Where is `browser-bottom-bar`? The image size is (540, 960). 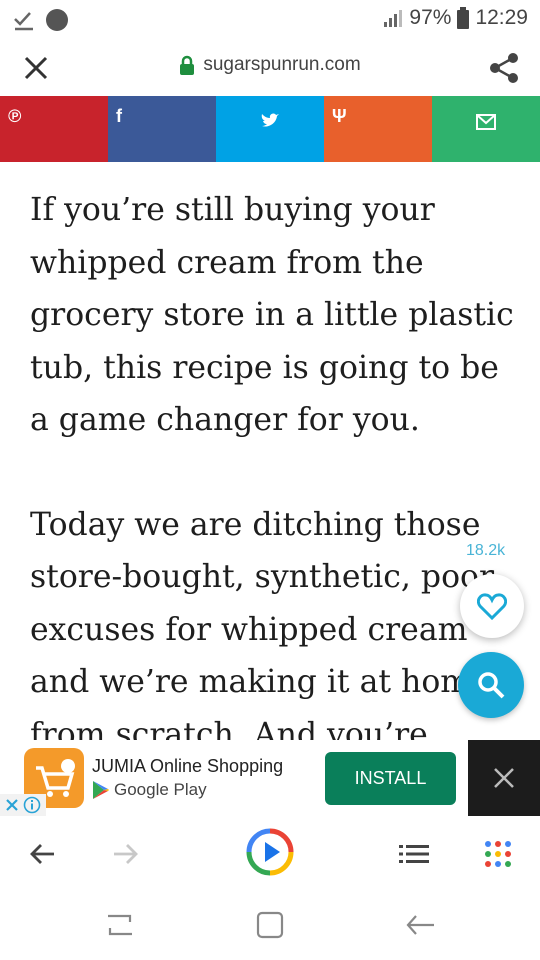
browser-bottom-bar is located at coordinates (270, 853).